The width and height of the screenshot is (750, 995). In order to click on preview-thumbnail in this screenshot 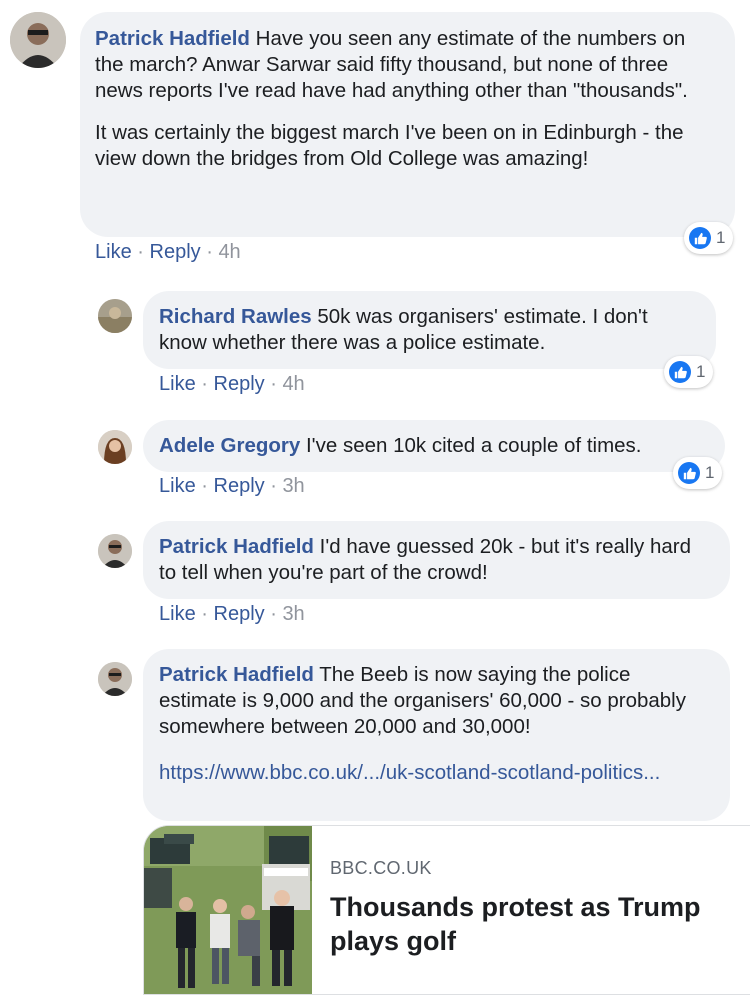, I will do `click(228, 910)`.